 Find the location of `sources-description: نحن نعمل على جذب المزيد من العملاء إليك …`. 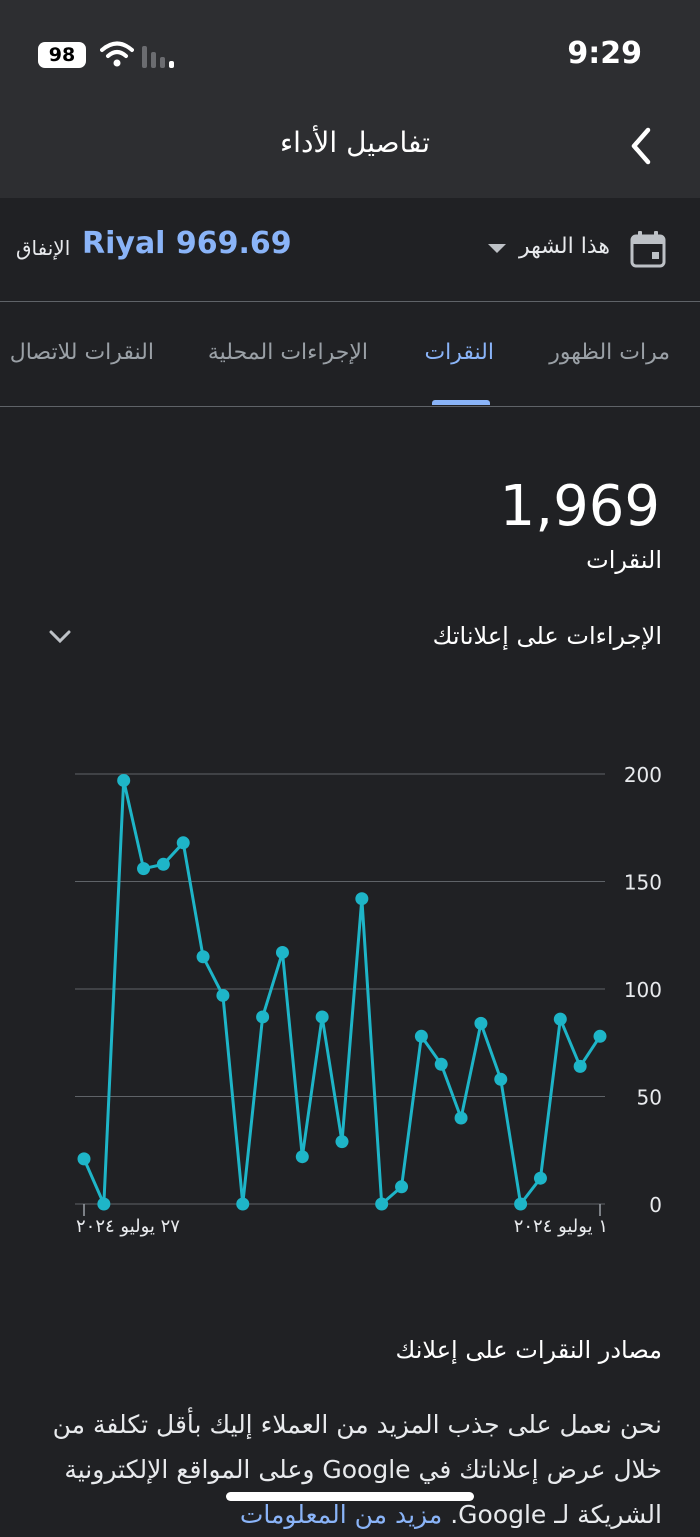

sources-description: نحن نعمل على جذب المزيد من العملاء إليك … is located at coordinates (352, 1469).